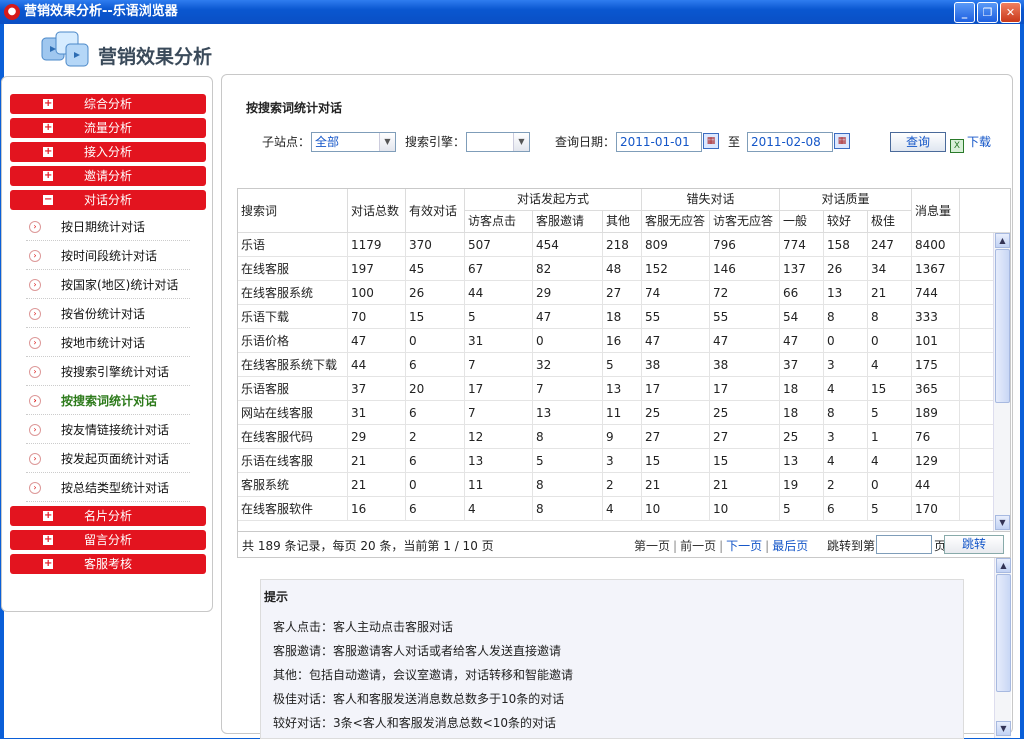 The height and width of the screenshot is (739, 1024). Describe the element at coordinates (622, 461) in the screenshot. I see `value-cell: 3` at that location.